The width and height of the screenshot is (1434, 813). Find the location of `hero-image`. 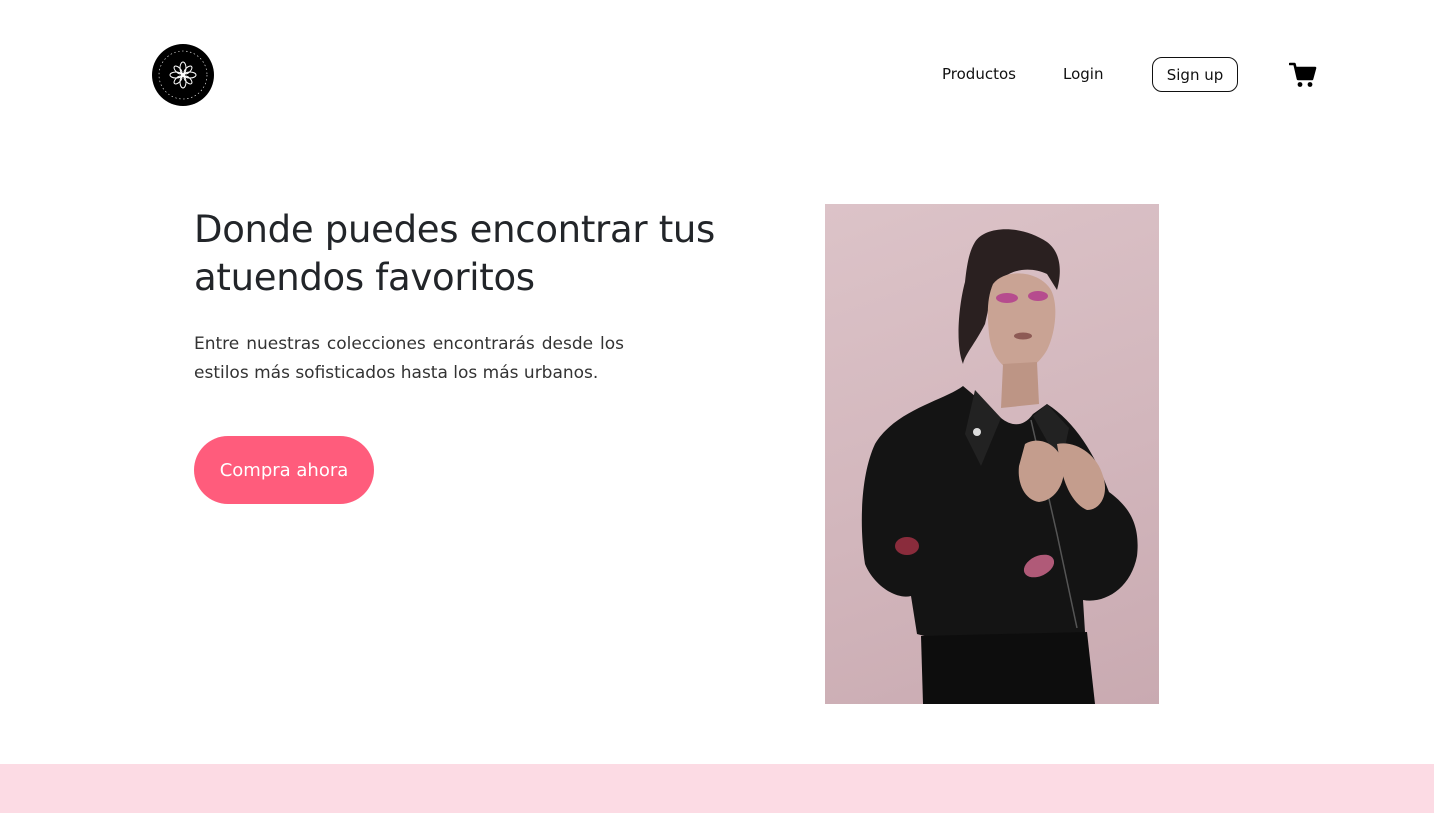

hero-image is located at coordinates (992, 454).